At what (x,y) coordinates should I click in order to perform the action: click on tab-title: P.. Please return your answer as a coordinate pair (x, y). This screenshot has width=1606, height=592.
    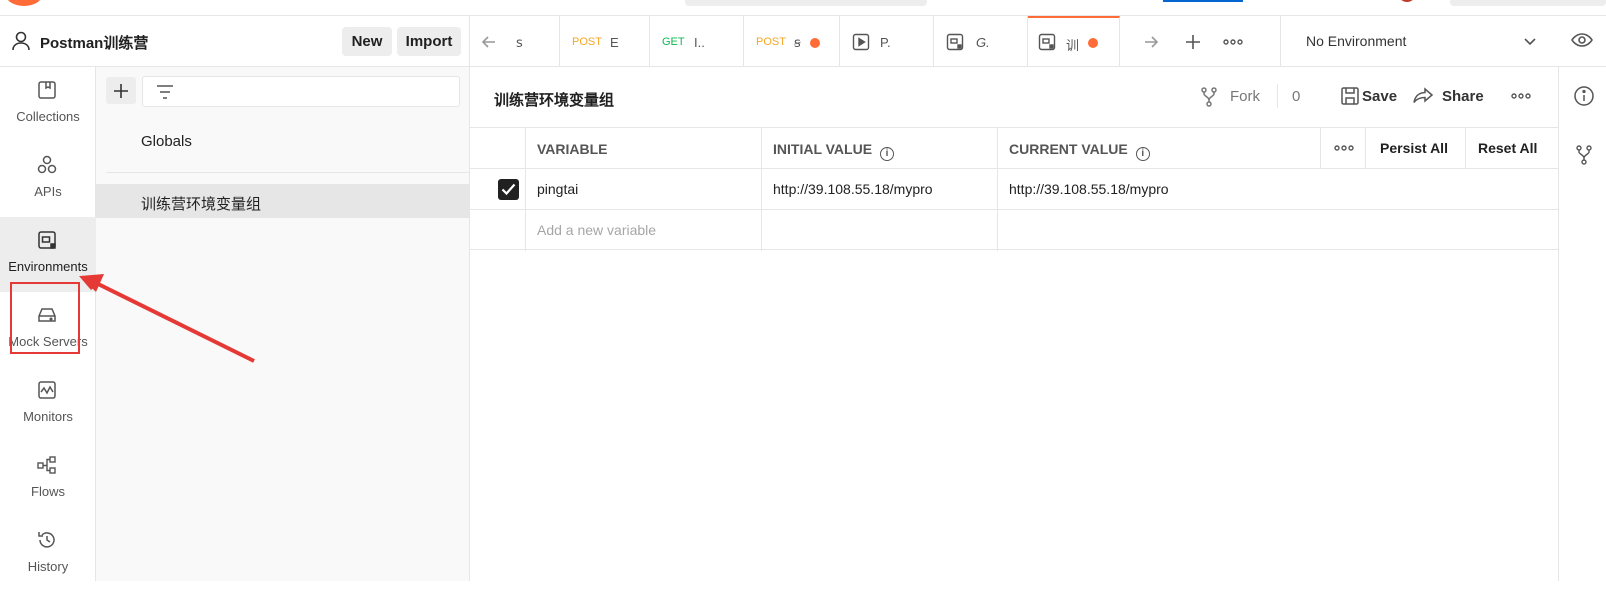
    Looking at the image, I should click on (885, 42).